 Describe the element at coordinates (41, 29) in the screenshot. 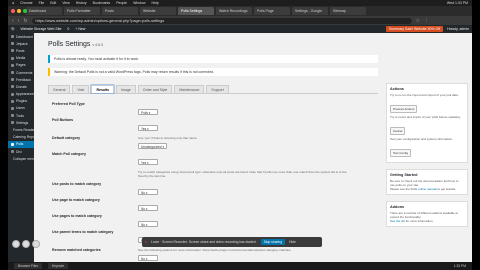

I see `site-name-link: Website Storage Web Site` at that location.